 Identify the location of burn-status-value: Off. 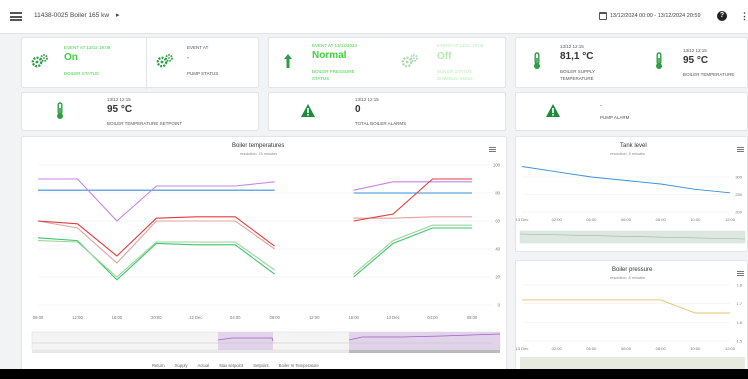
(444, 56).